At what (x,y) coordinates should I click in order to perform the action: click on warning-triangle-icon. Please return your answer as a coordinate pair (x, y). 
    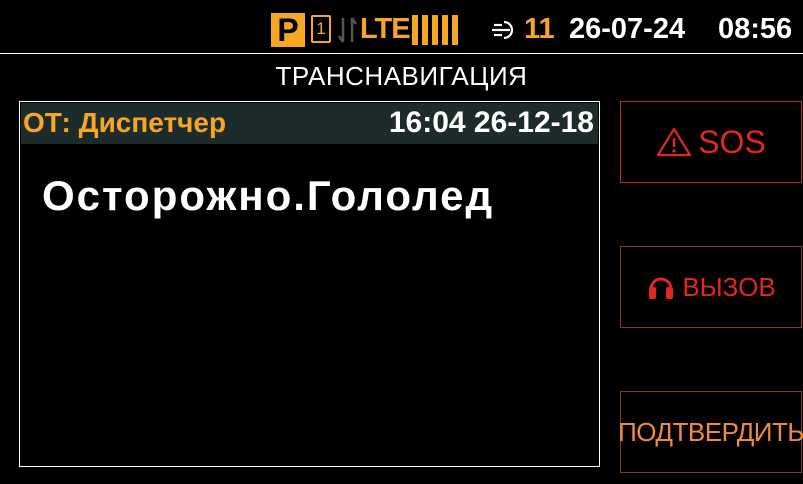
    Looking at the image, I should click on (674, 142).